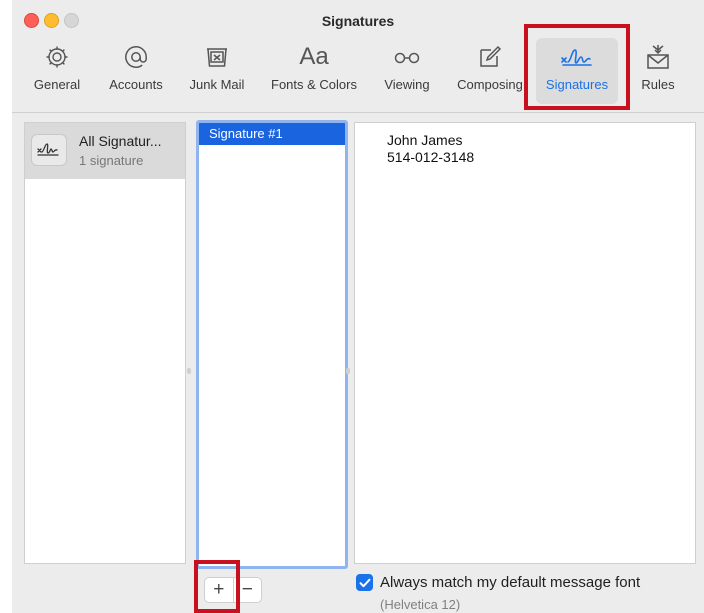 The image size is (704, 613). I want to click on glasses-icon, so click(407, 57).